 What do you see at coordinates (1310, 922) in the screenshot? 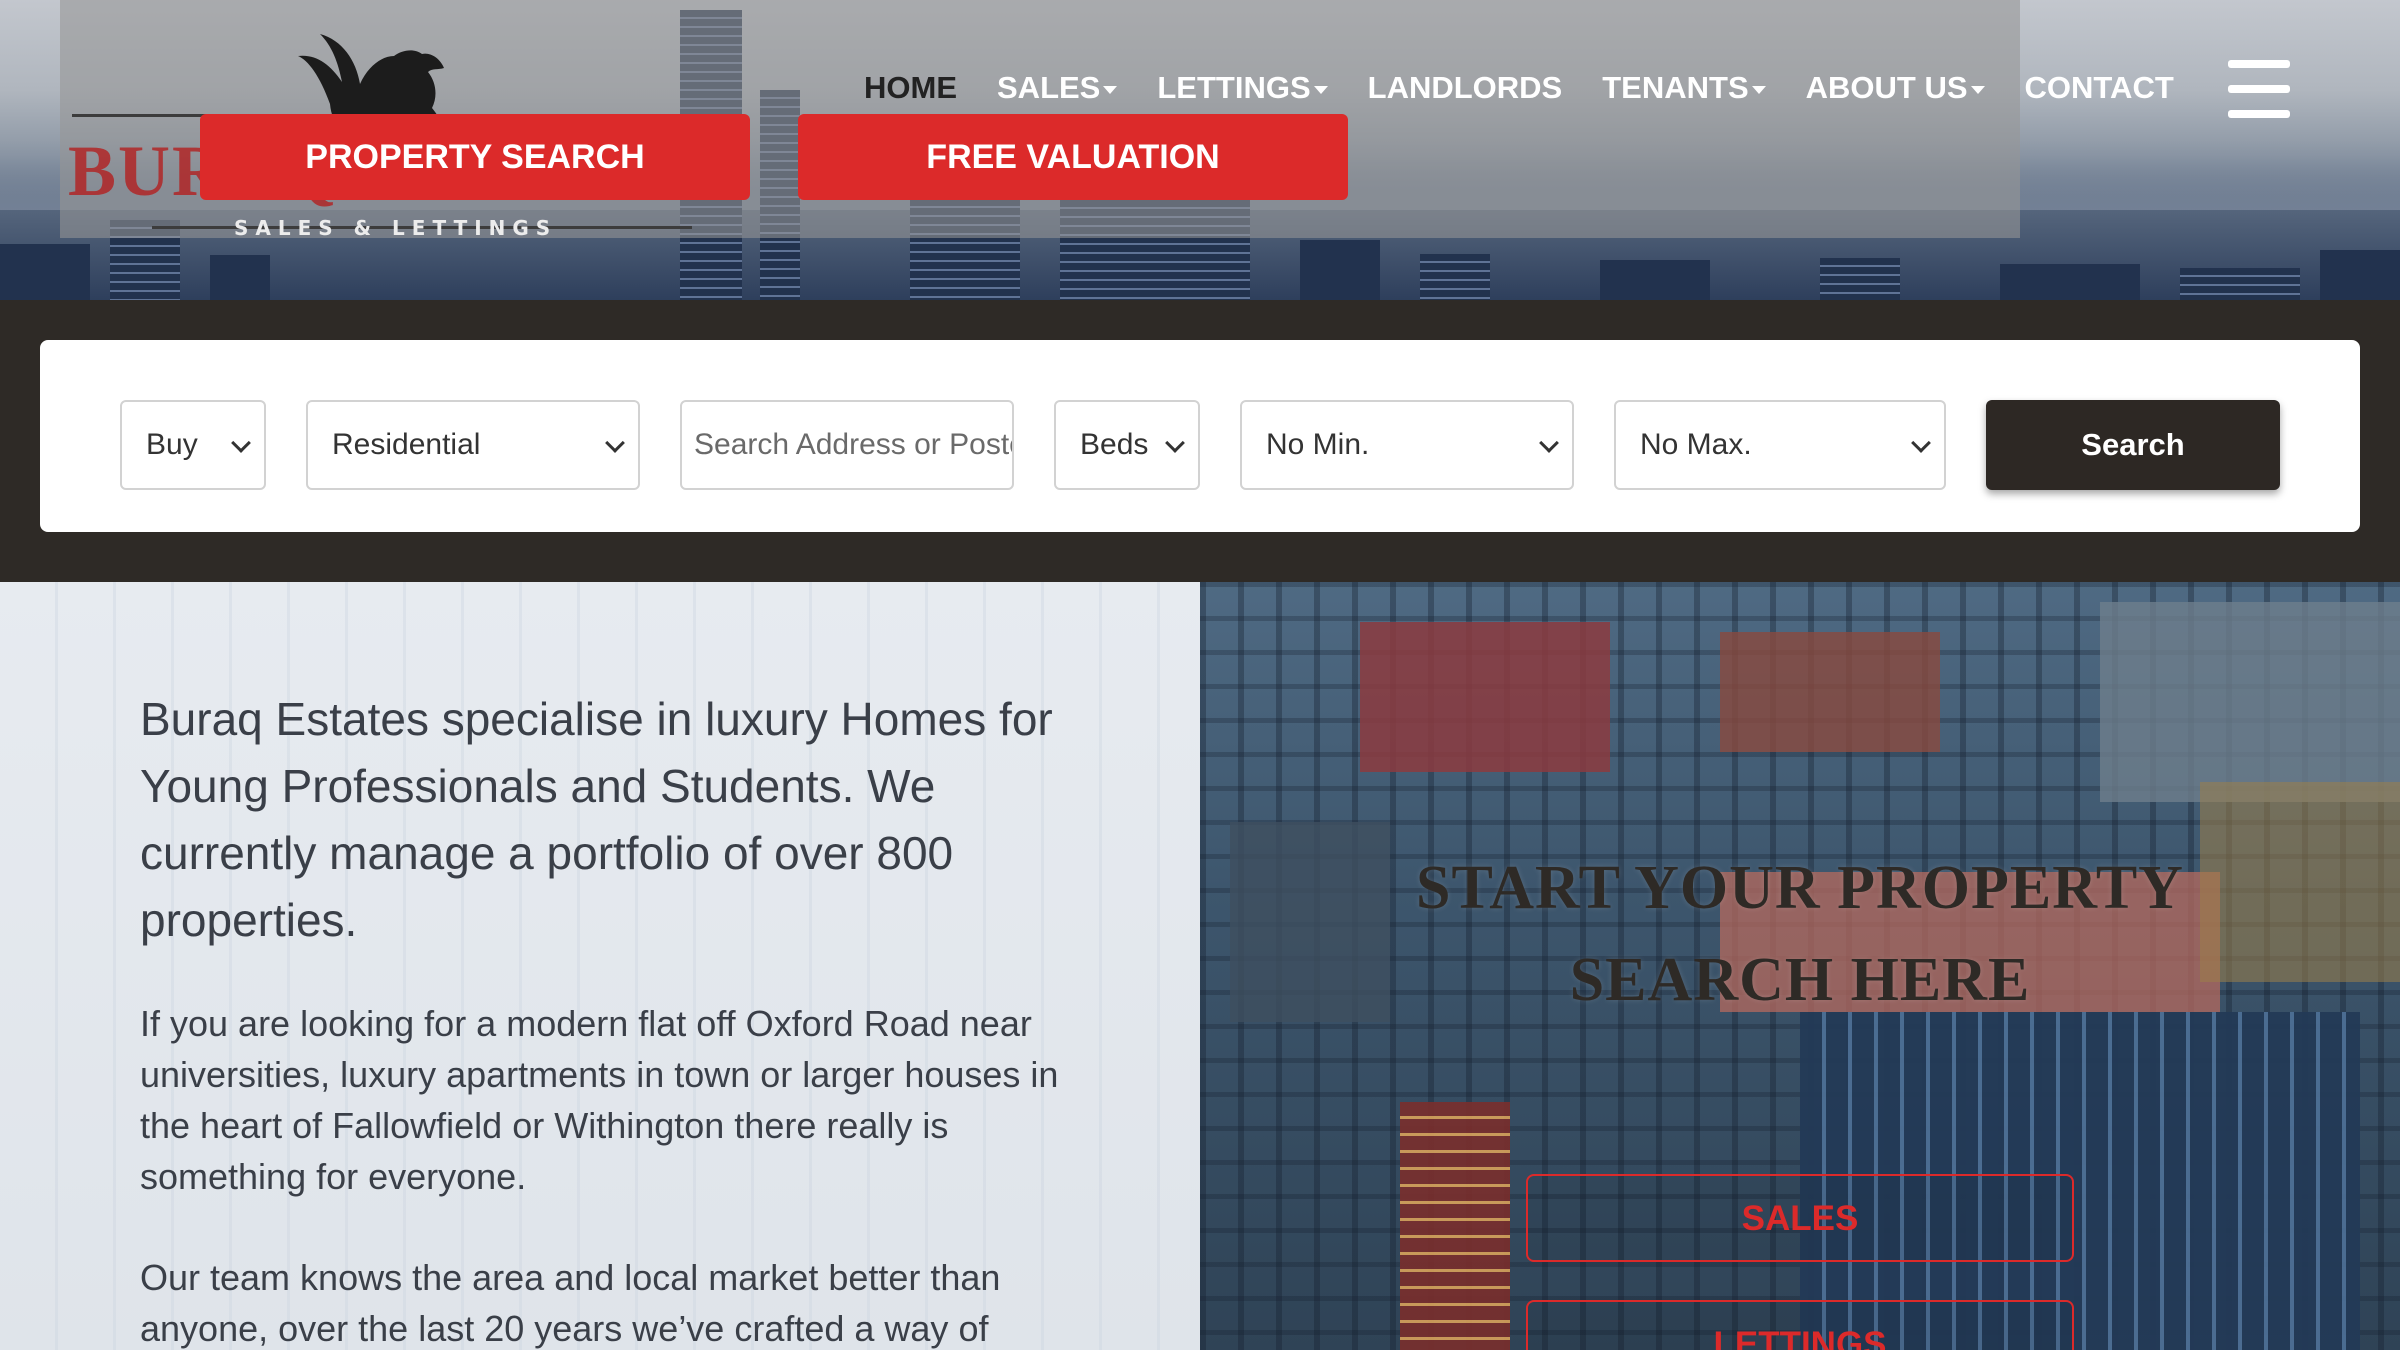
I see `dark-building` at bounding box center [1310, 922].